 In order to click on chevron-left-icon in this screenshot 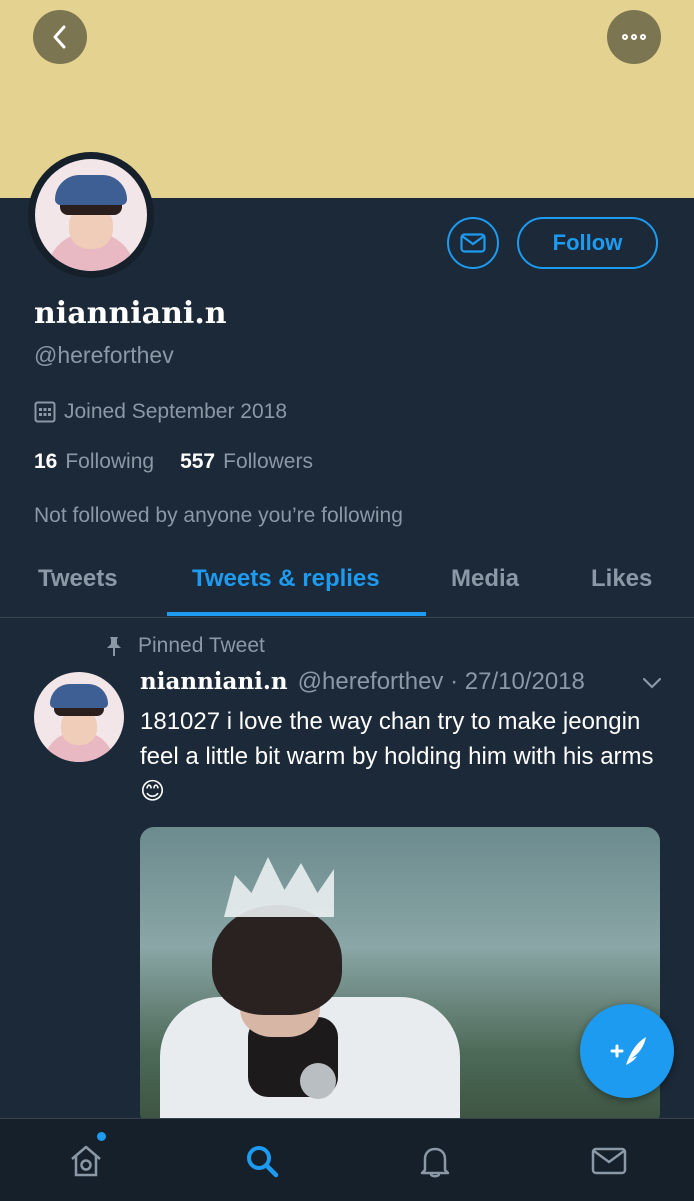, I will do `click(59, 37)`.